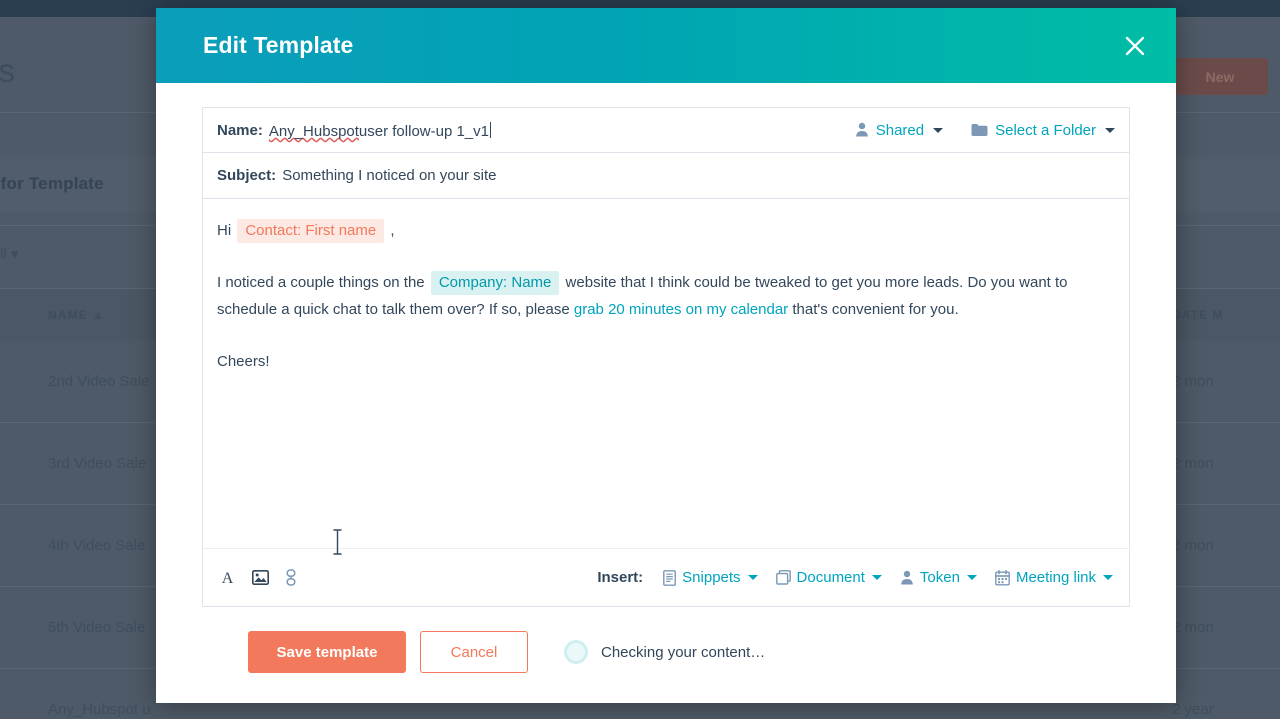 Image resolution: width=1280 pixels, height=719 pixels. What do you see at coordinates (873, 309) in the screenshot?
I see `para2-after: that's convenient for you.` at bounding box center [873, 309].